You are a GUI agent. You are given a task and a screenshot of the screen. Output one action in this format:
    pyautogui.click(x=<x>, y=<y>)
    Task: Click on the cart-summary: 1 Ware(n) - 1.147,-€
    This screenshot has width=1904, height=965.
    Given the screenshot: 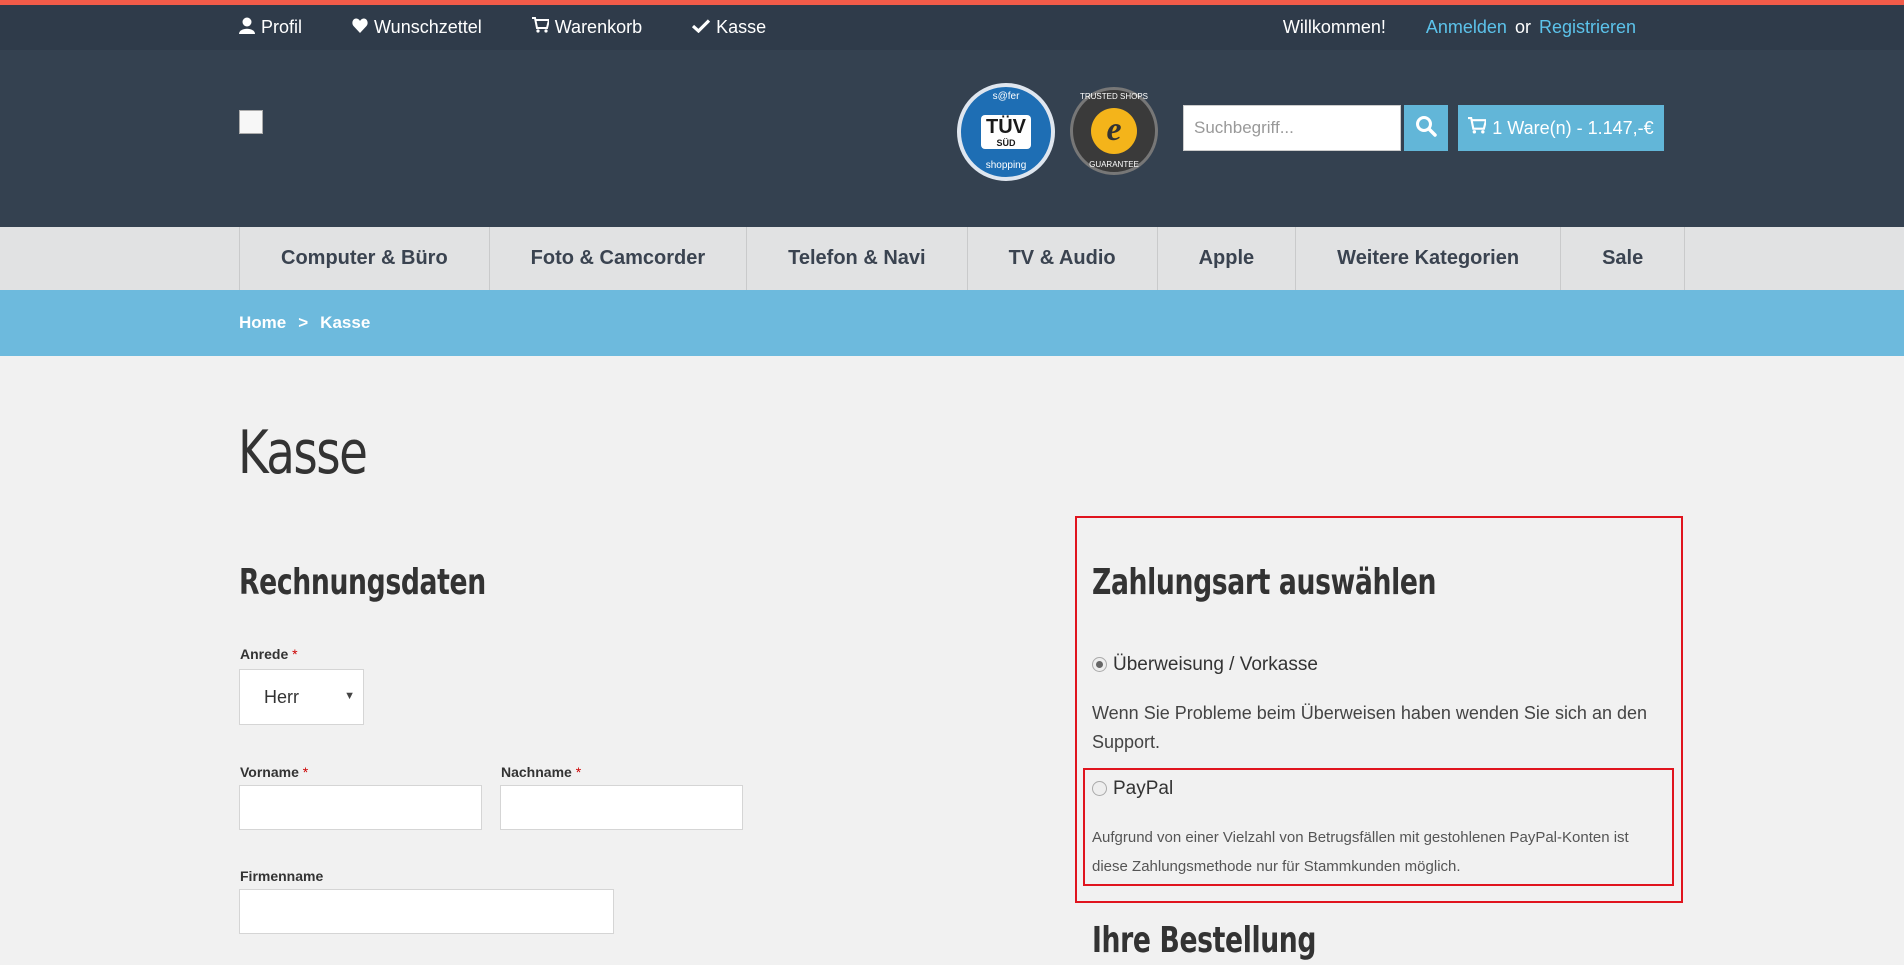 What is the action you would take?
    pyautogui.click(x=1573, y=127)
    